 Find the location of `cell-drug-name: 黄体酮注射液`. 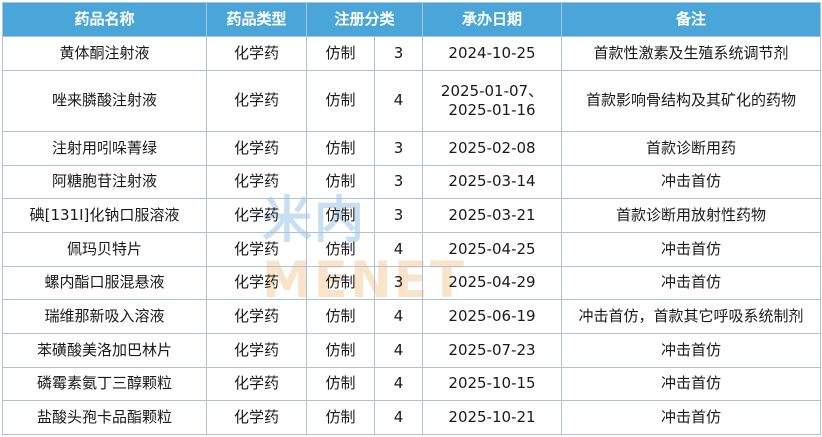

cell-drug-name: 黄体酮注射液 is located at coordinates (104, 53).